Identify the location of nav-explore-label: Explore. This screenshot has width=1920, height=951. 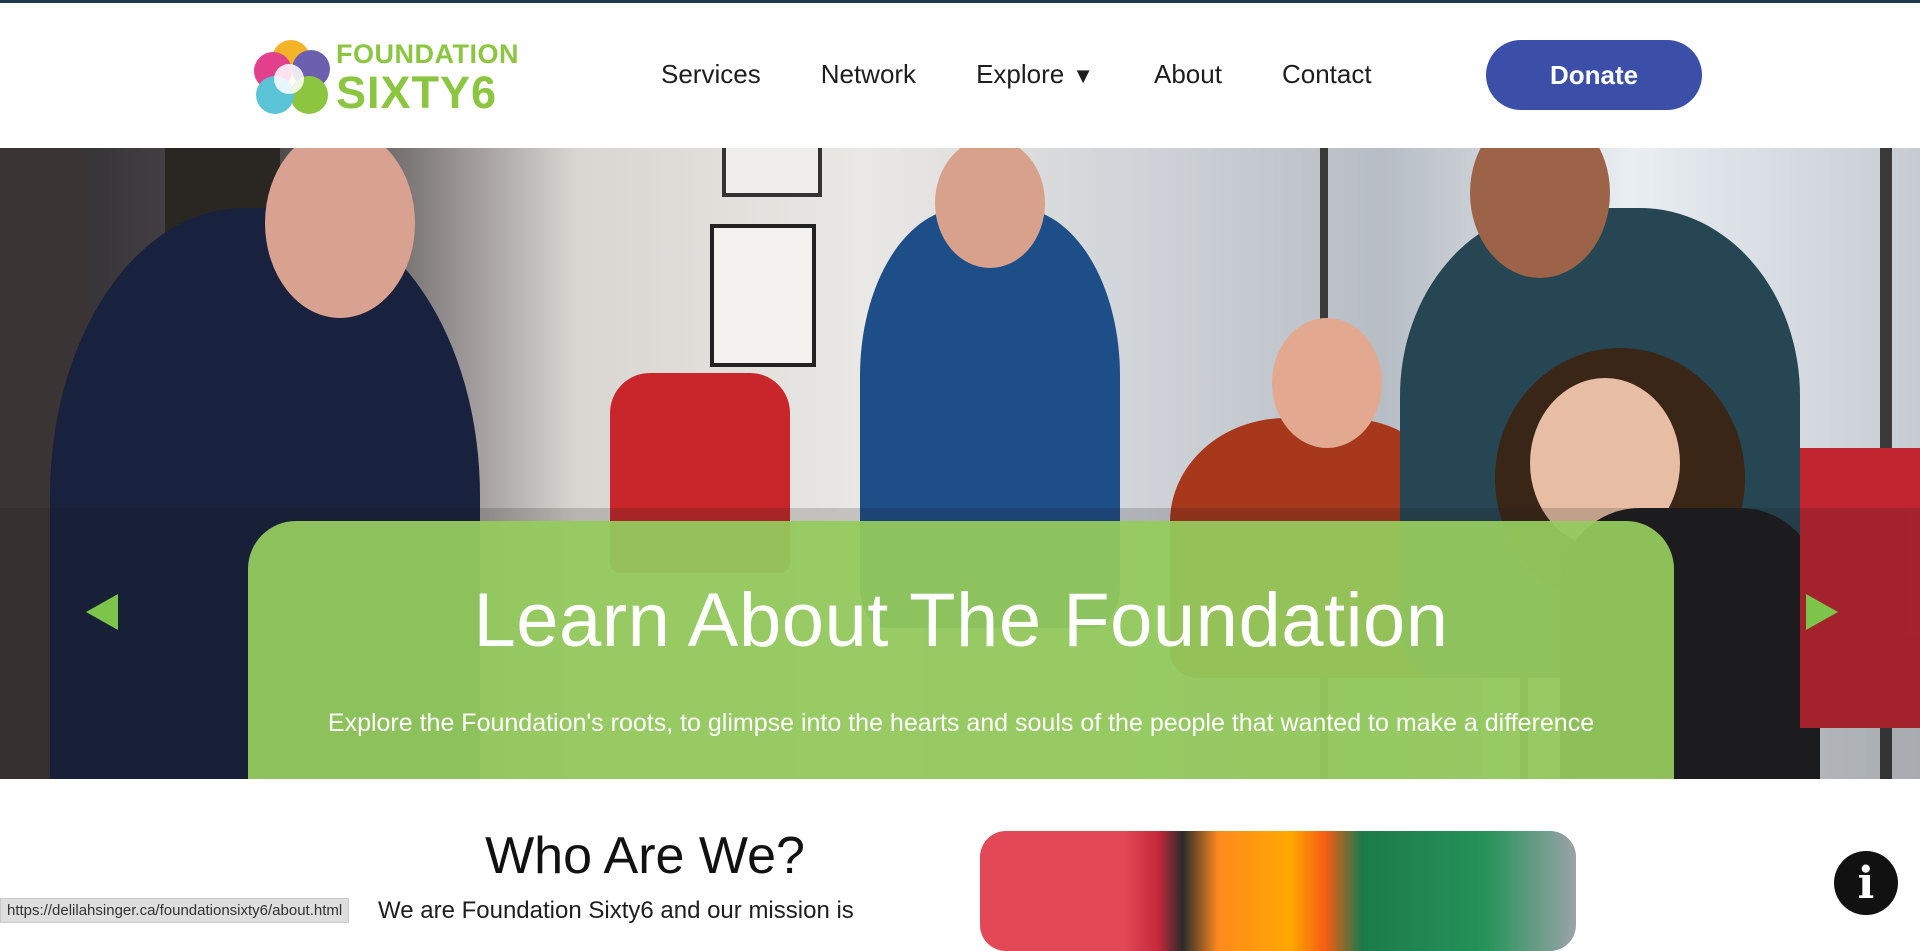
(1020, 74).